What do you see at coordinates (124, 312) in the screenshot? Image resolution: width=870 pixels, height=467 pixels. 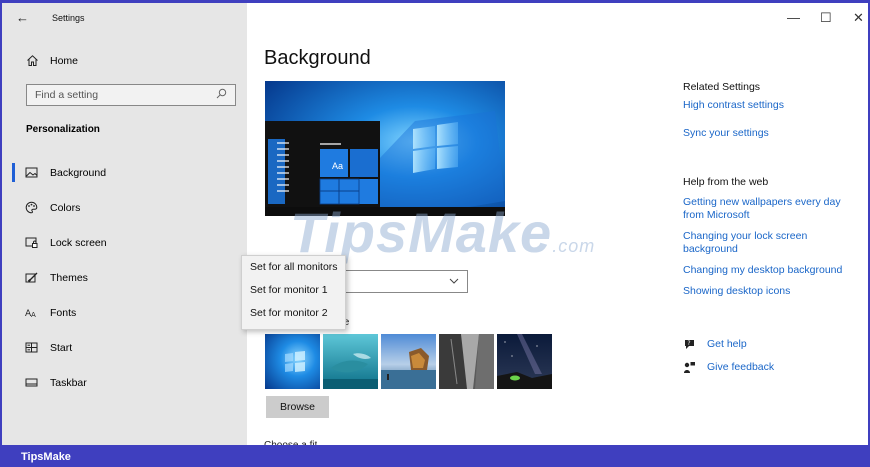 I see `sidebar-item-fonts: AA Fonts` at bounding box center [124, 312].